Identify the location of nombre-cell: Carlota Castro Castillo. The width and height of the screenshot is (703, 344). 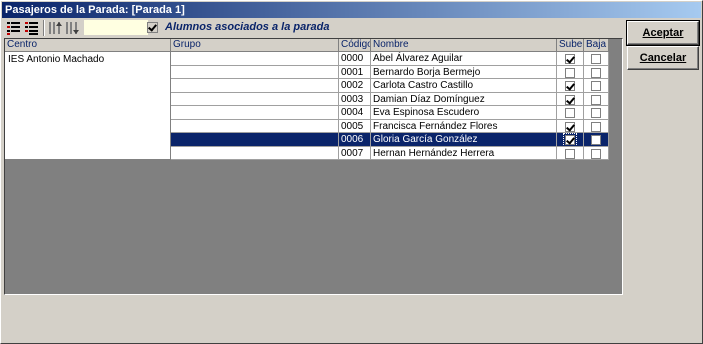
(464, 86).